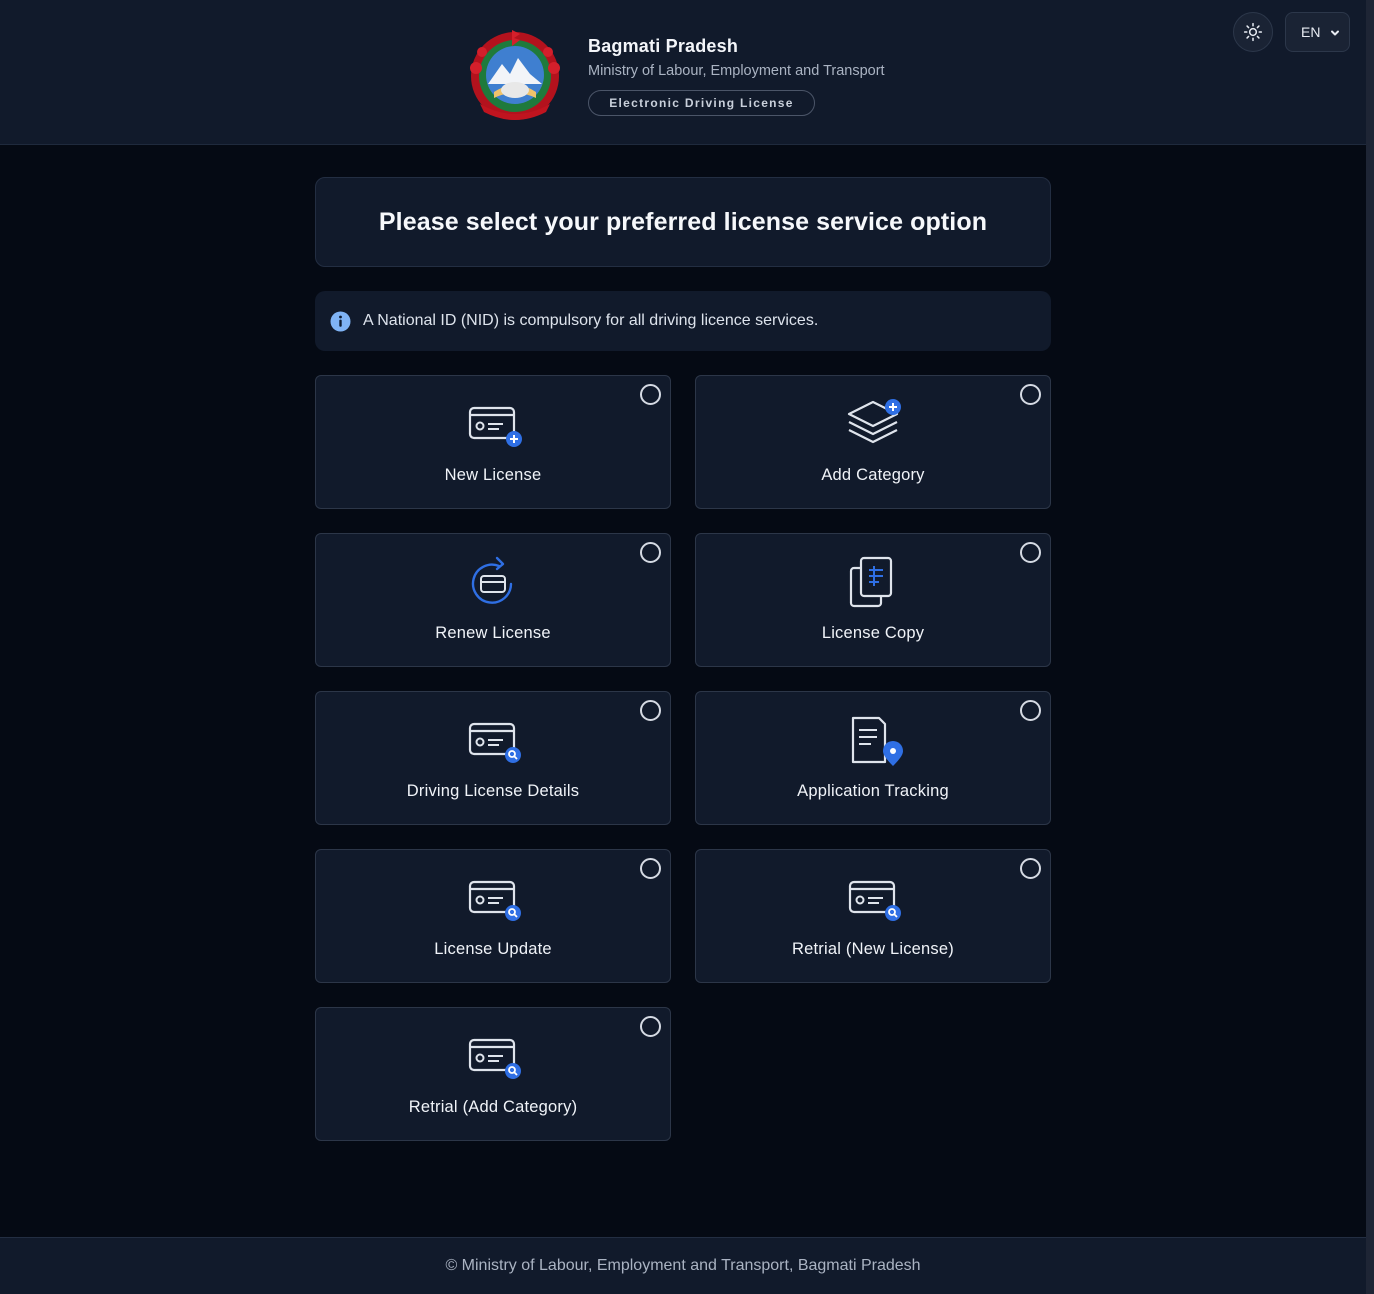 The width and height of the screenshot is (1374, 1294). I want to click on sun-icon, so click(1253, 32).